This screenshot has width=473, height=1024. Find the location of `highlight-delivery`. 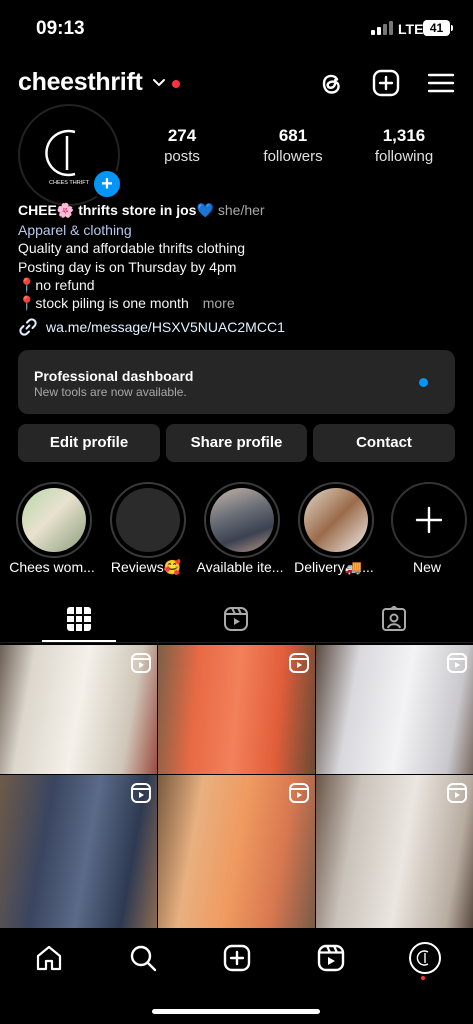

highlight-delivery is located at coordinates (336, 520).